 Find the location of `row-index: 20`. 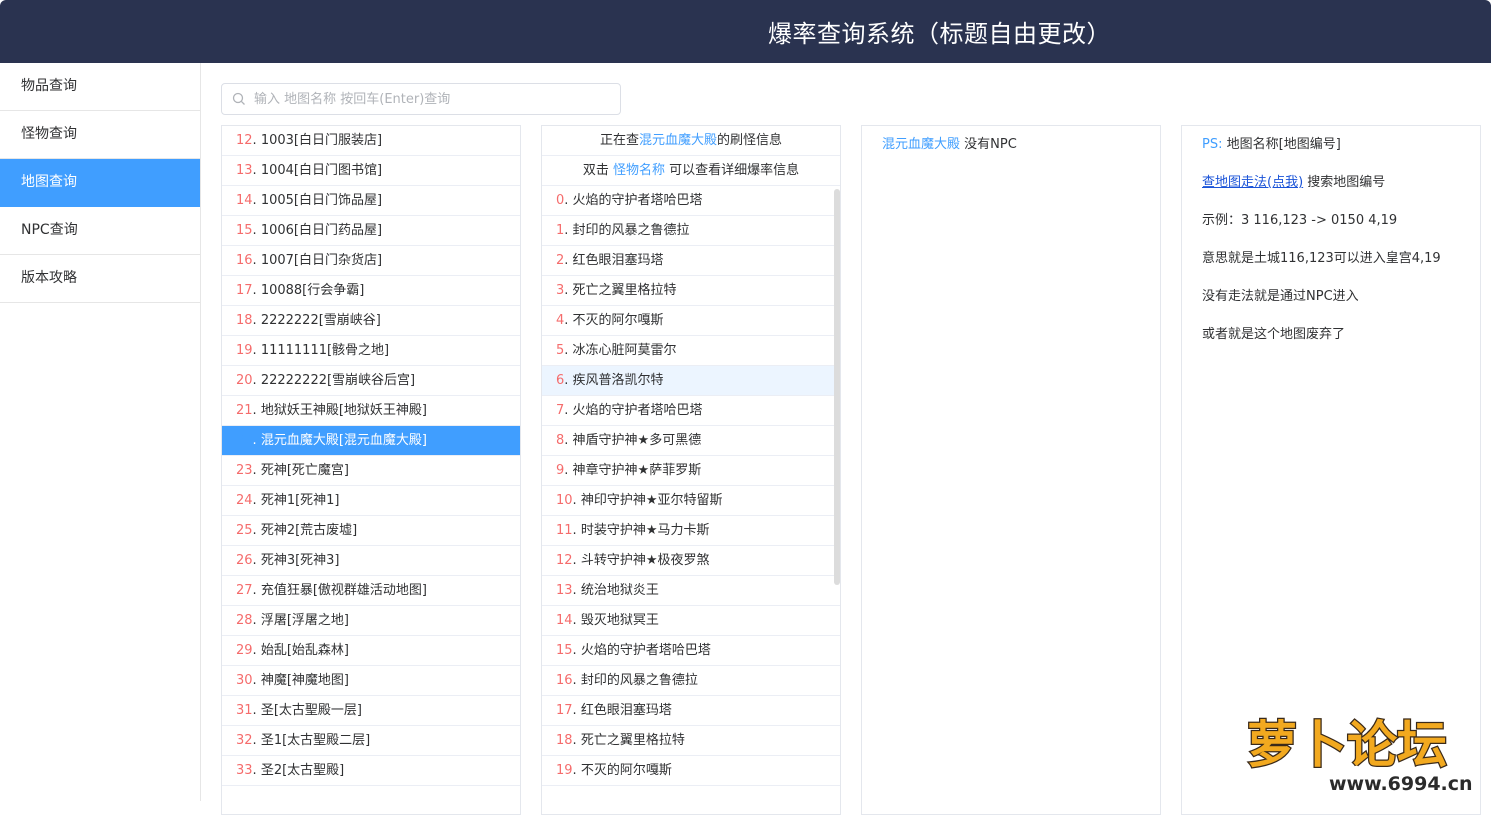

row-index: 20 is located at coordinates (244, 380).